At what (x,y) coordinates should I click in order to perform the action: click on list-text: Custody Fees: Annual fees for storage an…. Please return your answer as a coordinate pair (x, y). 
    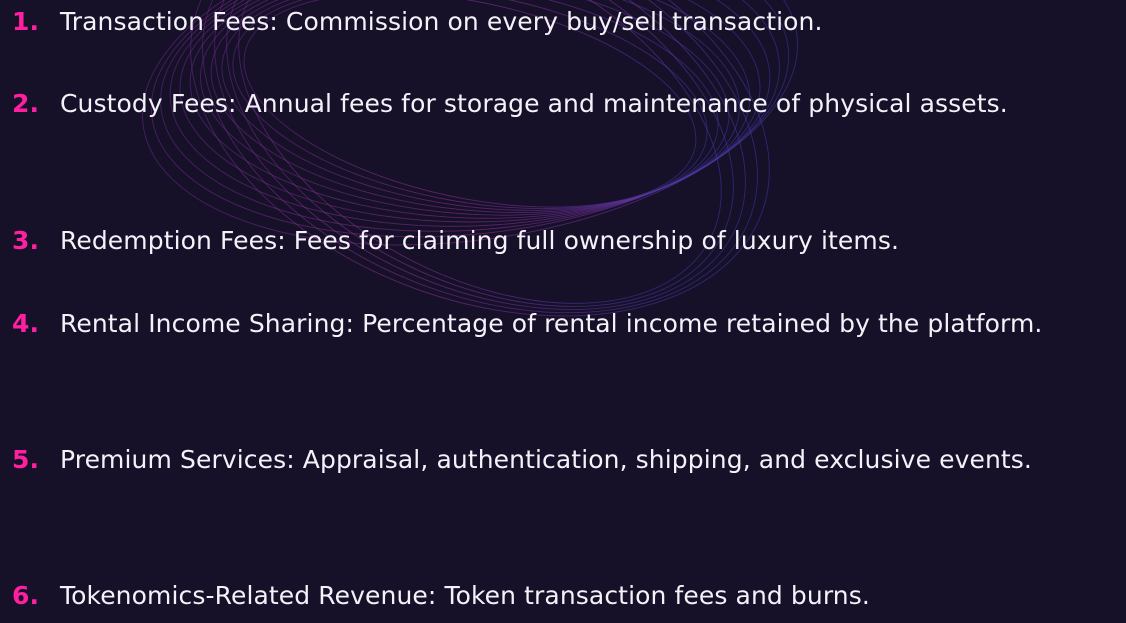
    Looking at the image, I should click on (534, 103).